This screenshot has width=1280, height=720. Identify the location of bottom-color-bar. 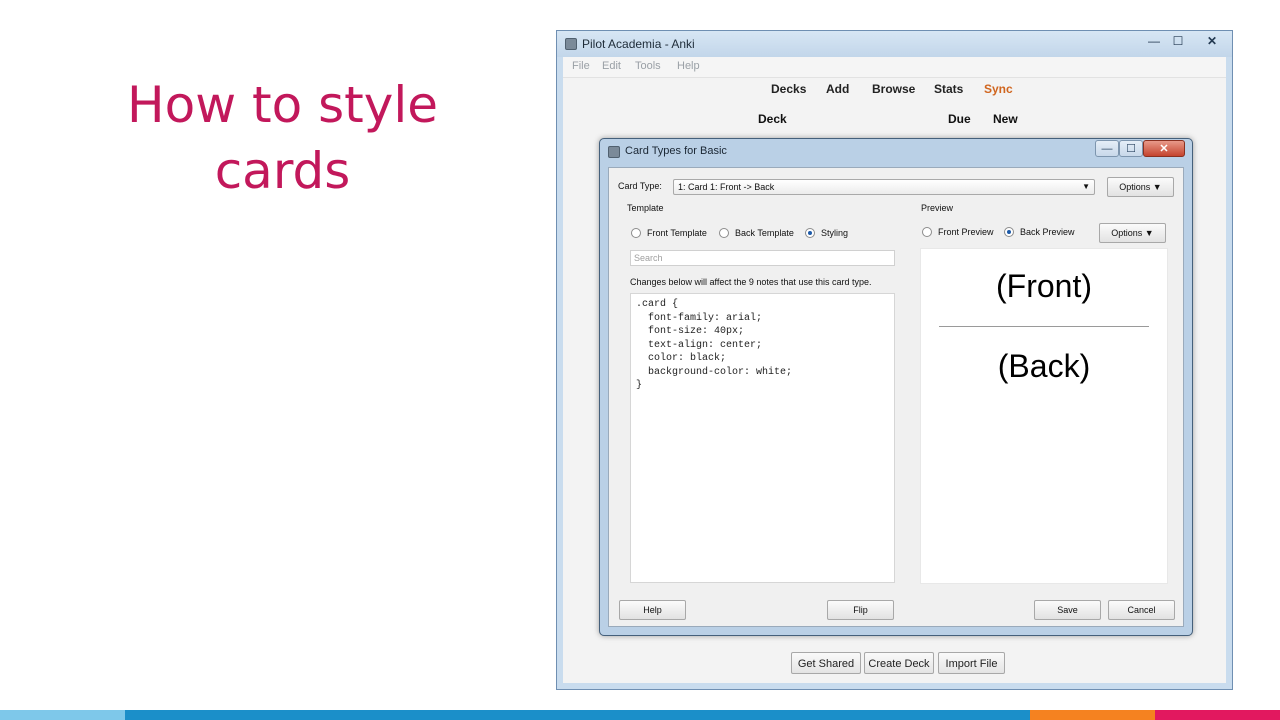
(640, 715).